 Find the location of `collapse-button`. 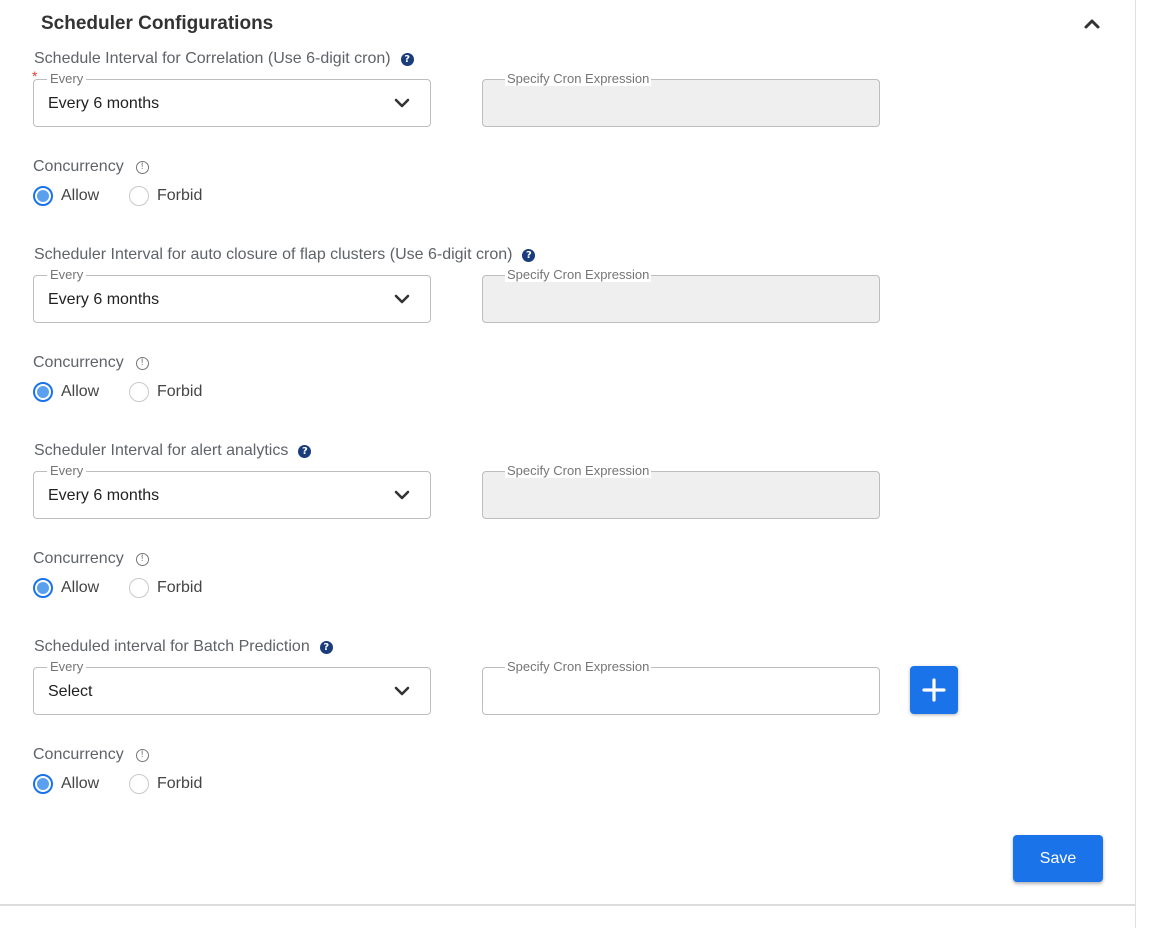

collapse-button is located at coordinates (1092, 24).